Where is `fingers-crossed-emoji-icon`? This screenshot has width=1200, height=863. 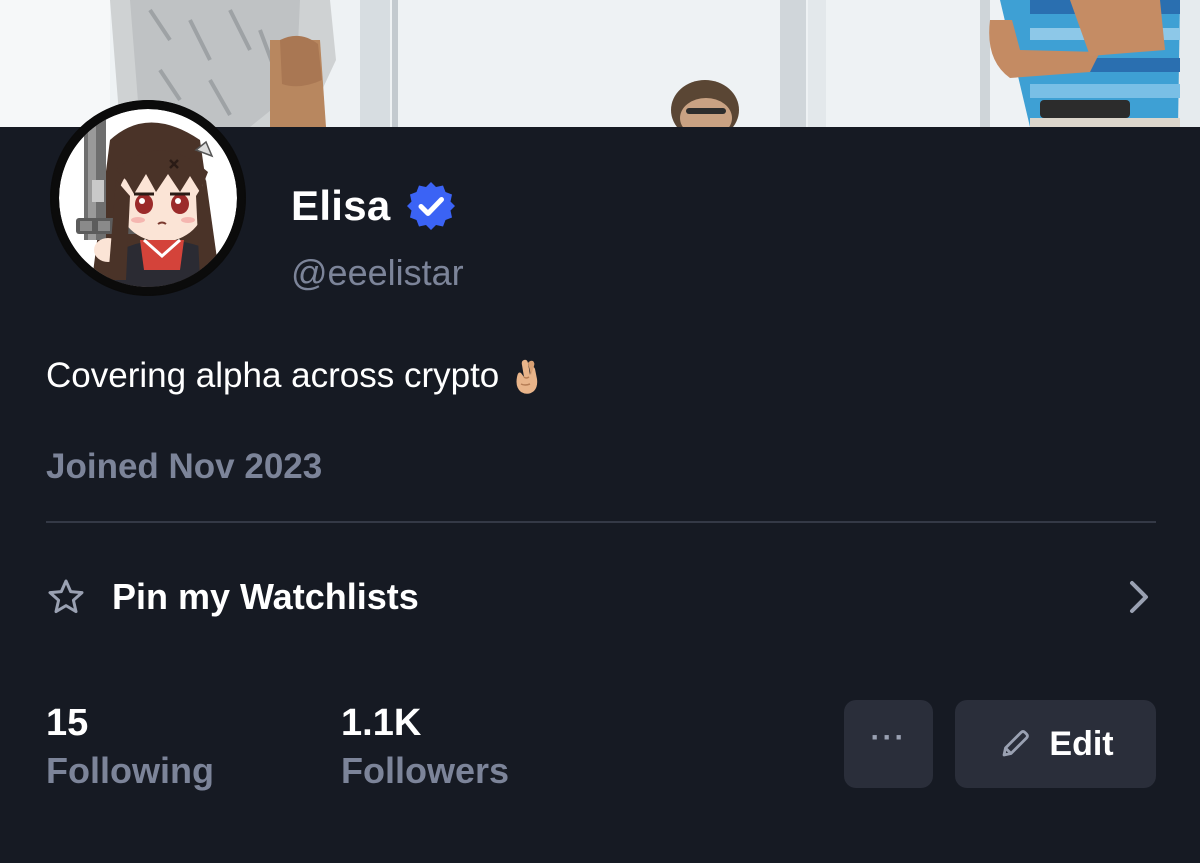 fingers-crossed-emoji-icon is located at coordinates (527, 376).